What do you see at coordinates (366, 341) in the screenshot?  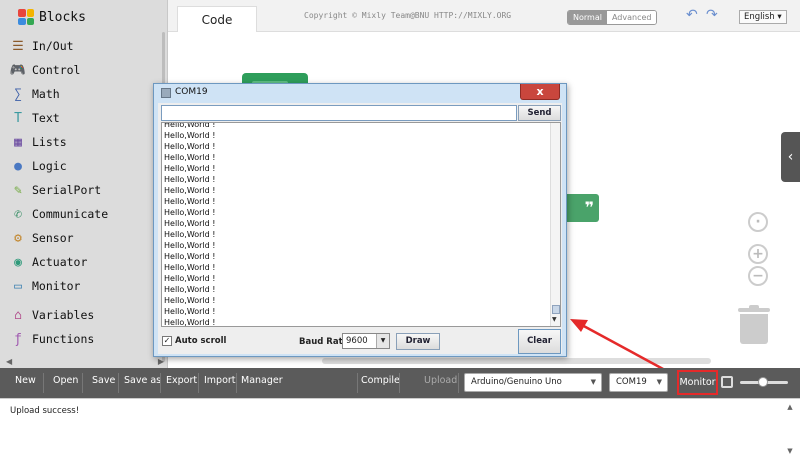 I see `baud-rate-select: 9600 ▼` at bounding box center [366, 341].